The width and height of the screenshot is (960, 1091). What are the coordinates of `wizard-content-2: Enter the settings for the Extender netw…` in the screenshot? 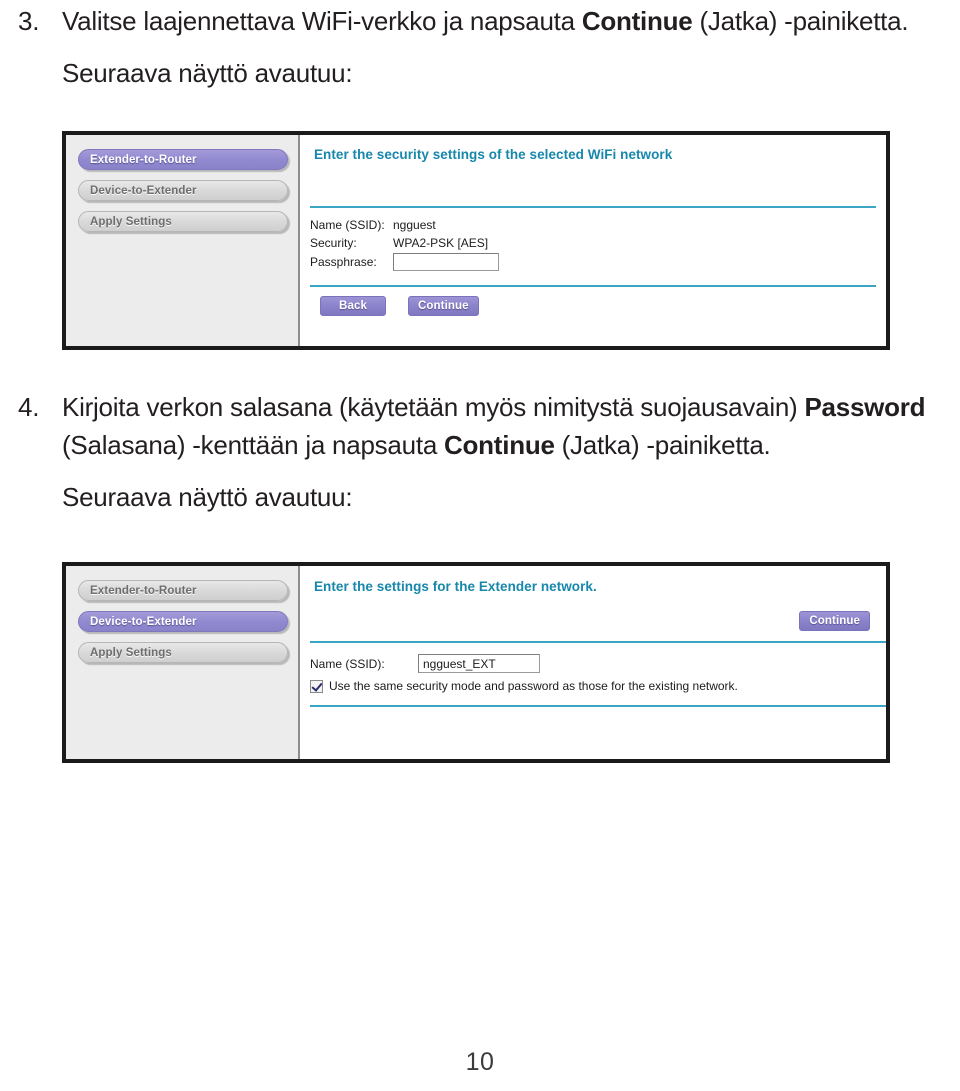 It's located at (593, 662).